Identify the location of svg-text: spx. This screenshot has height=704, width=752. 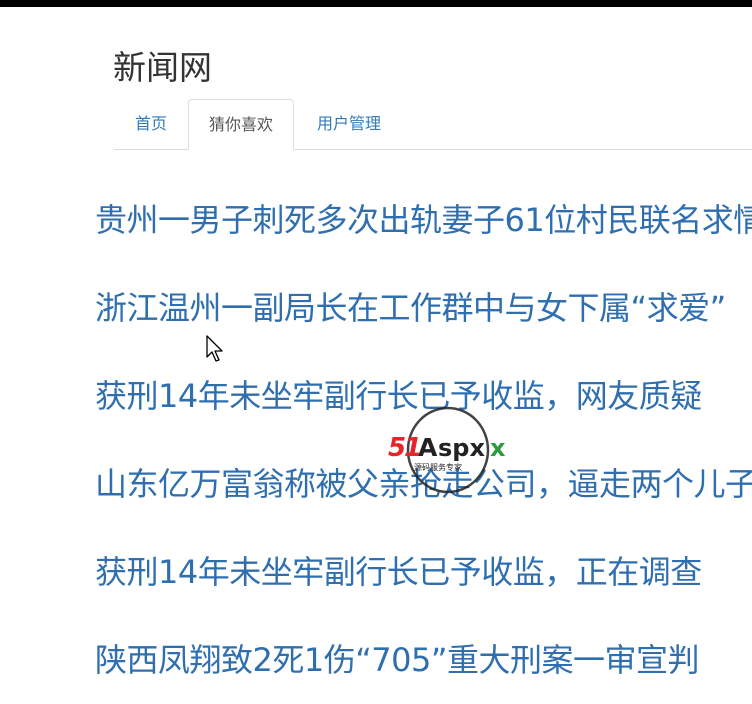
(461, 448).